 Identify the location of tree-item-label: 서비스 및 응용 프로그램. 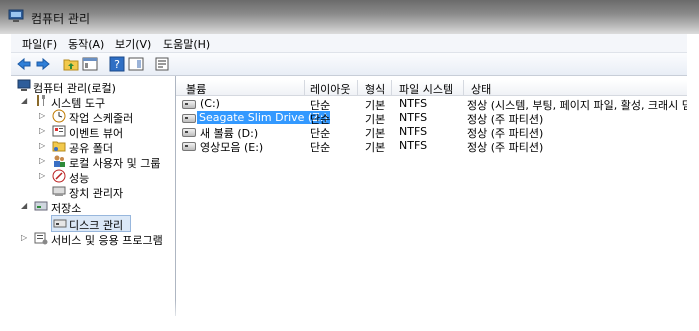
(107, 240).